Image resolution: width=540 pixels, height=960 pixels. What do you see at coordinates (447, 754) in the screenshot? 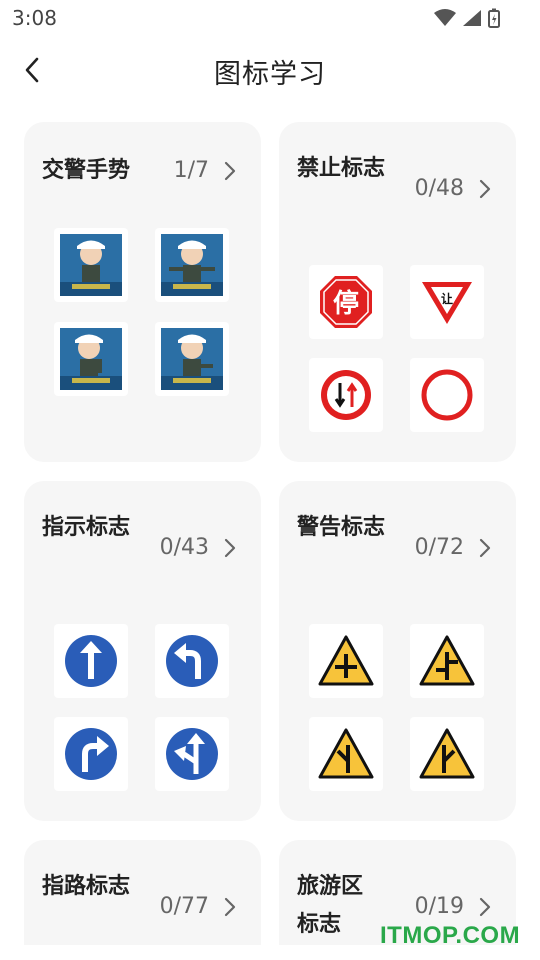
I see `merge-right-warning-icon` at bounding box center [447, 754].